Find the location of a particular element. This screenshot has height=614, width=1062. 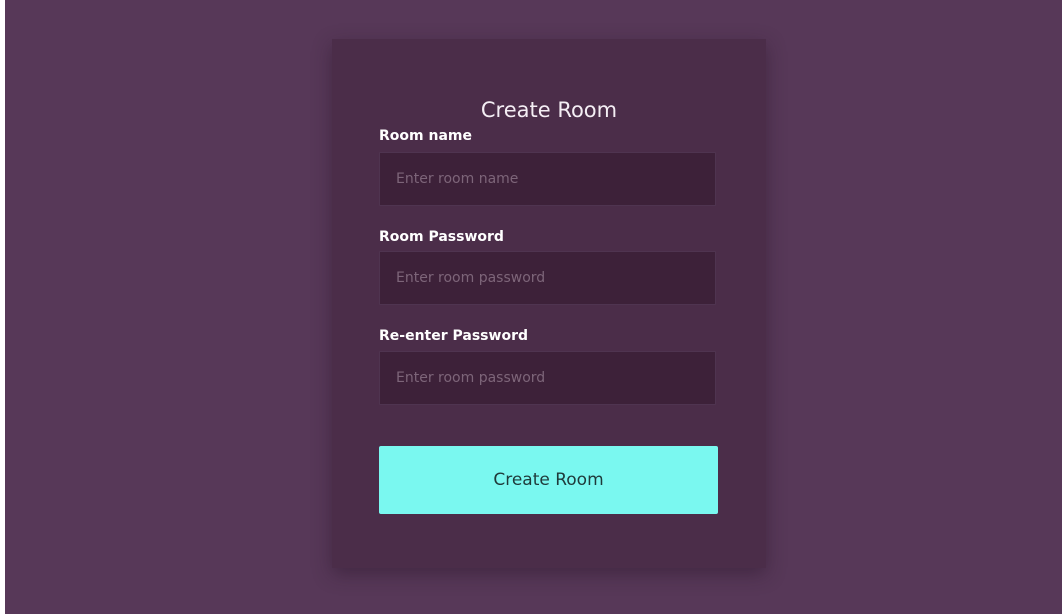

room-name-label: Room name is located at coordinates (425, 136).